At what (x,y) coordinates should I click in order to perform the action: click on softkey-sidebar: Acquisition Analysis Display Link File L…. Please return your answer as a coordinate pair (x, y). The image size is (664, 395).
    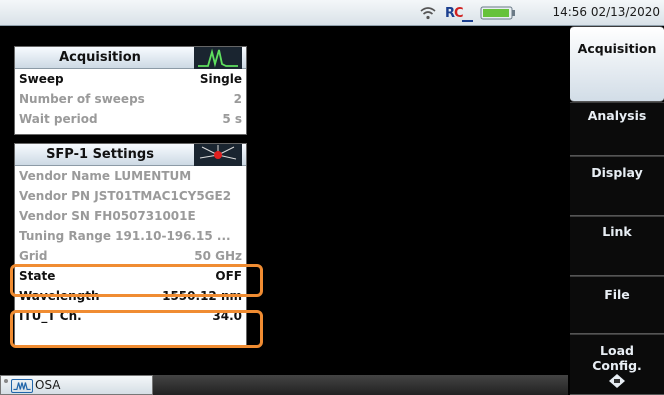
    Looking at the image, I should click on (616, 210).